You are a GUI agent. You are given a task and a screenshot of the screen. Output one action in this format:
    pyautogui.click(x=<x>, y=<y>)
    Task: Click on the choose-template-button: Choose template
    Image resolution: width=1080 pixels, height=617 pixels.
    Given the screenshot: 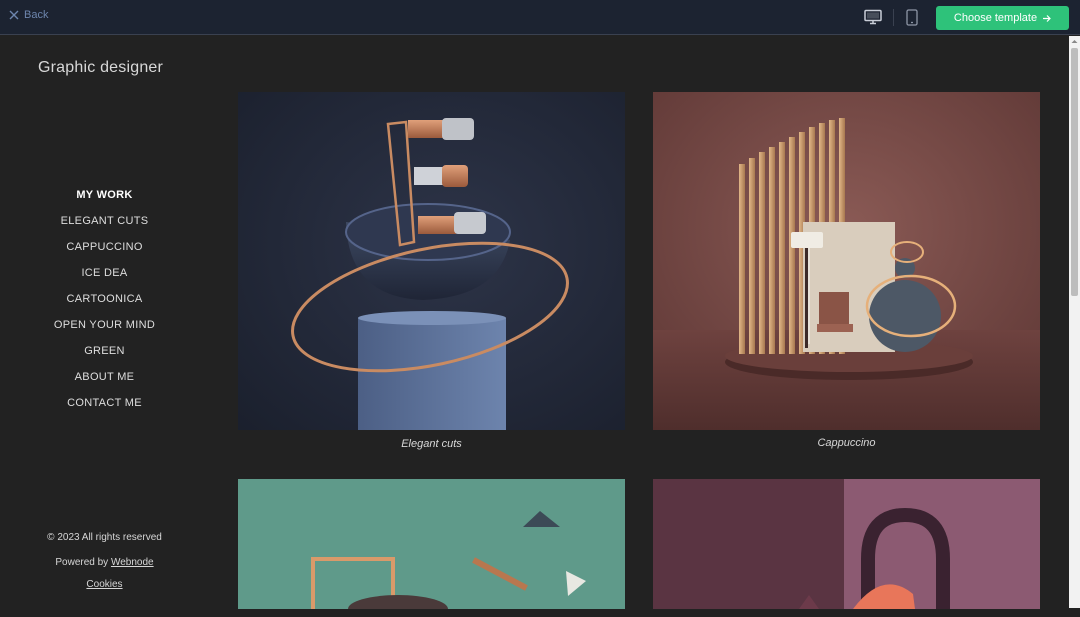 What is the action you would take?
    pyautogui.click(x=1002, y=18)
    